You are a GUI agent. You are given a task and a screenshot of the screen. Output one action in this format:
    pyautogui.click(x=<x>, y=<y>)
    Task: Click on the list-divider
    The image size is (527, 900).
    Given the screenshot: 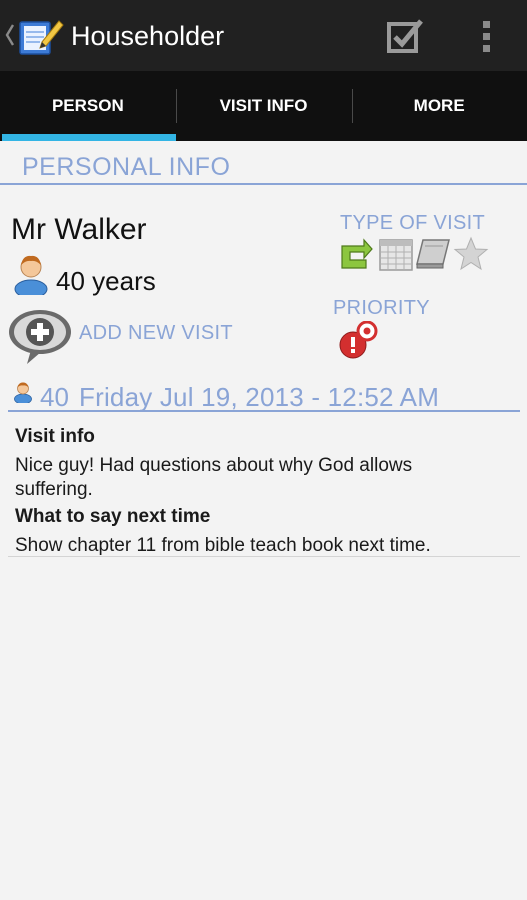 What is the action you would take?
    pyautogui.click(x=264, y=556)
    